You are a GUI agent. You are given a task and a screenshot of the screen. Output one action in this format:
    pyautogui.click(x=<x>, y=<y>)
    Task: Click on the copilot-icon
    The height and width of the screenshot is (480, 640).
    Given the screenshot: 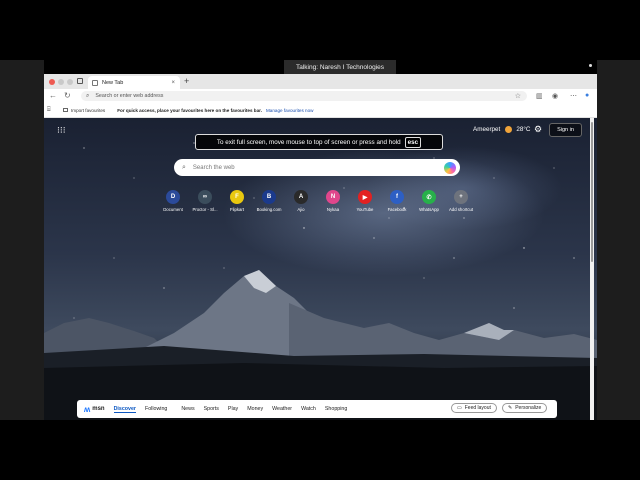 What is the action you would take?
    pyautogui.click(x=450, y=167)
    